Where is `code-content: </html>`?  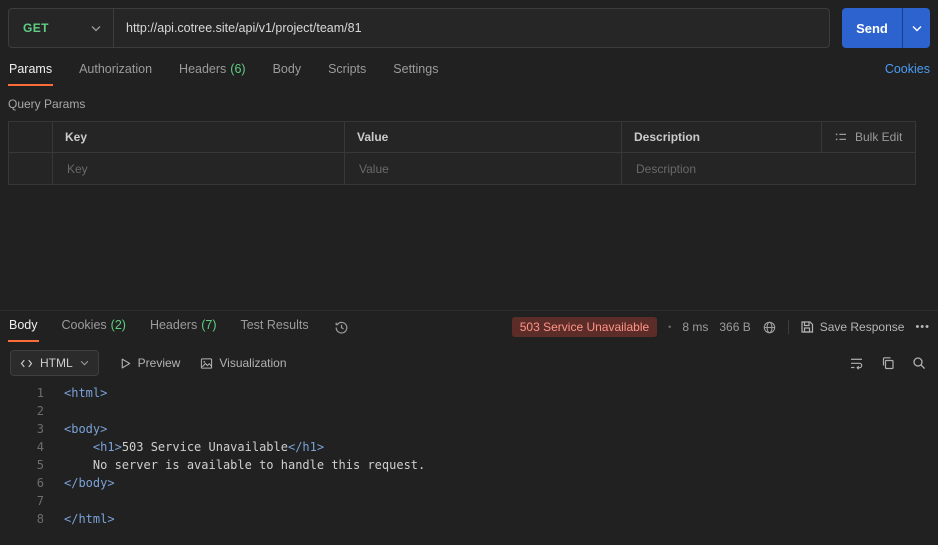
code-content: </html> is located at coordinates (89, 519).